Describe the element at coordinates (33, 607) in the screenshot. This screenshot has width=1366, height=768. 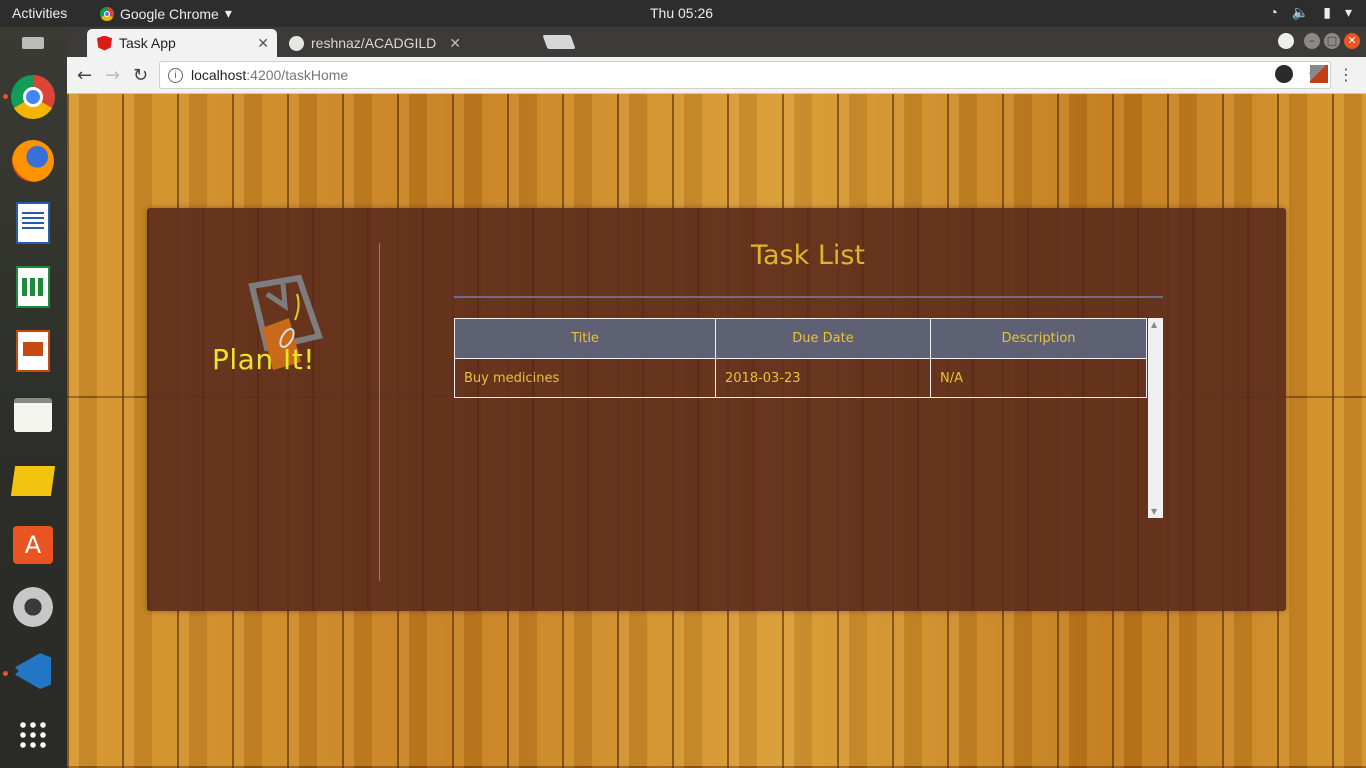
I see `settings-gear-icon` at that location.